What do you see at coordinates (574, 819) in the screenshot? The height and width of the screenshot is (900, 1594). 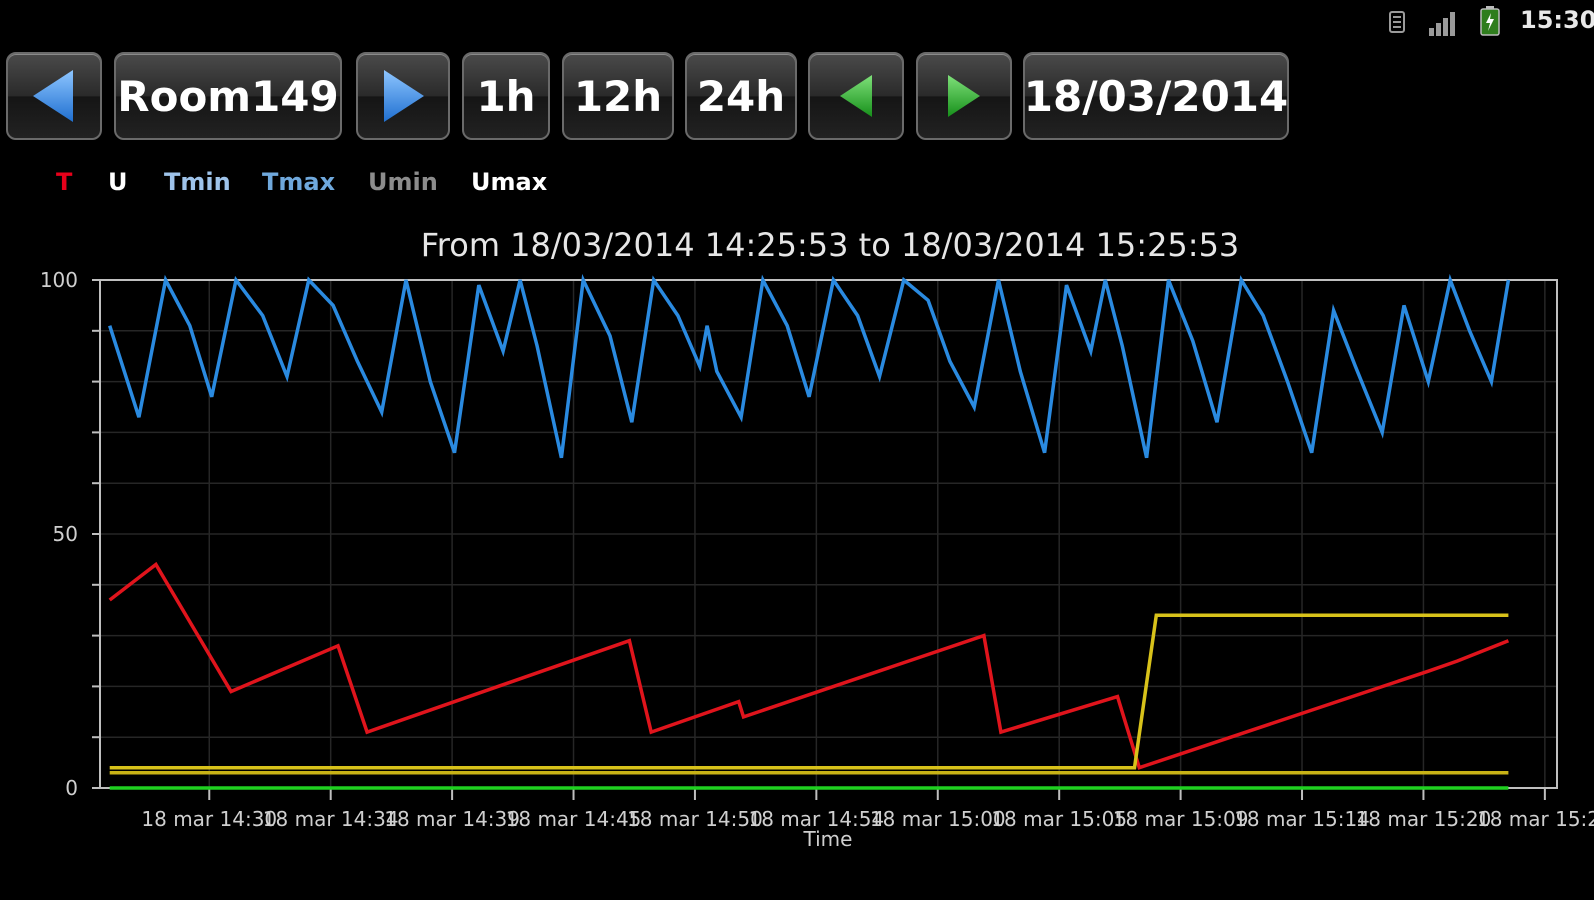 I see `x-tick-label: 18 mar 14:45` at bounding box center [574, 819].